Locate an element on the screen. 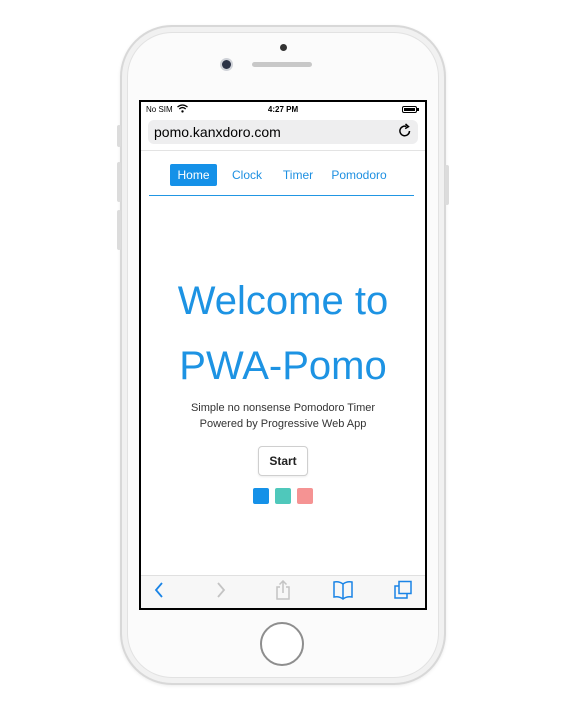 Image resolution: width=566 pixels, height=720 pixels. page-title-line-2: PWA-Pomo is located at coordinates (283, 366).